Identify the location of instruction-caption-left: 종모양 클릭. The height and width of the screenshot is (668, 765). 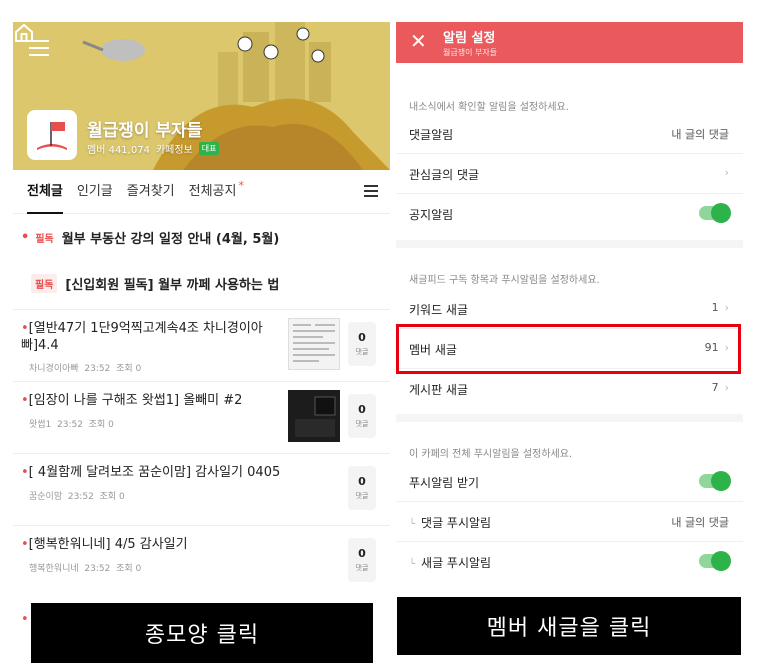
(202, 633).